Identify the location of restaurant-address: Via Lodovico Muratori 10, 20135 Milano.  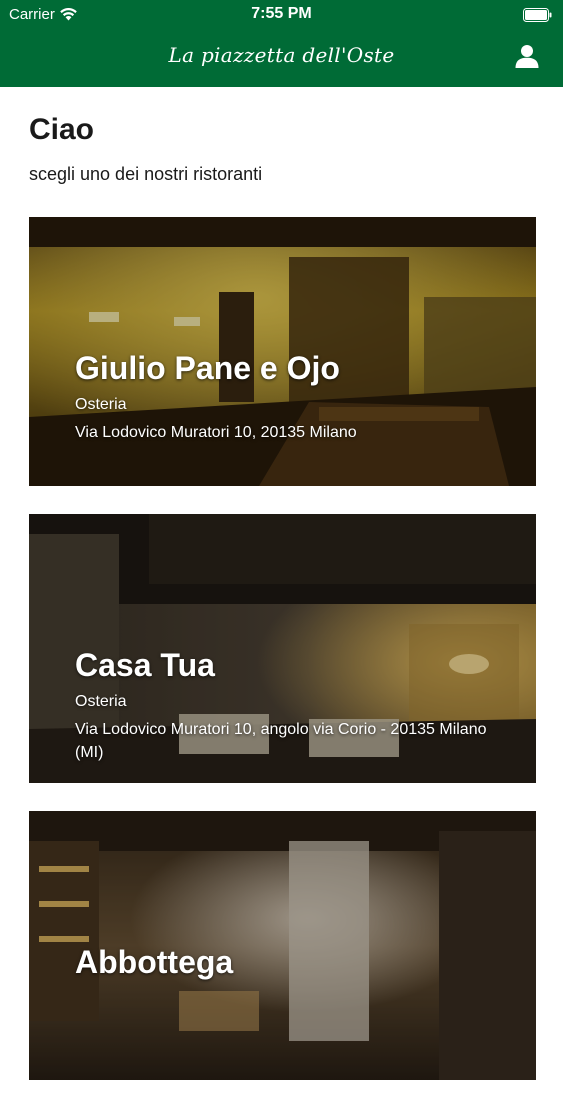
(216, 433).